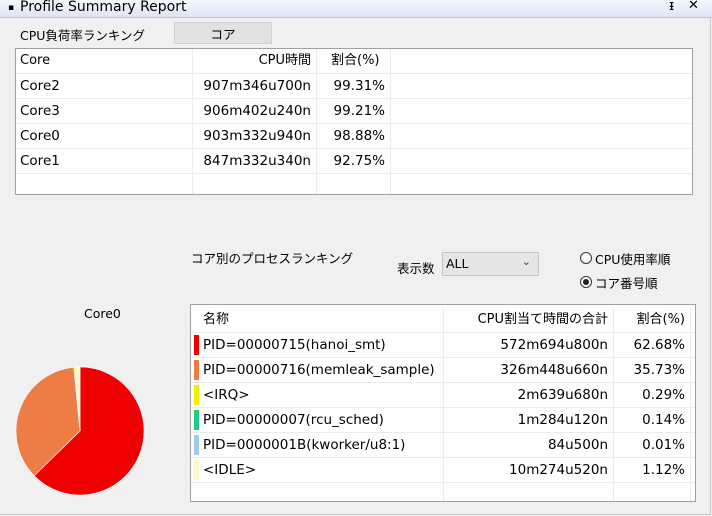 The height and width of the screenshot is (516, 712). Describe the element at coordinates (272, 258) in the screenshot. I see `process-ranking-label: コア別のプロセスランキング` at that location.